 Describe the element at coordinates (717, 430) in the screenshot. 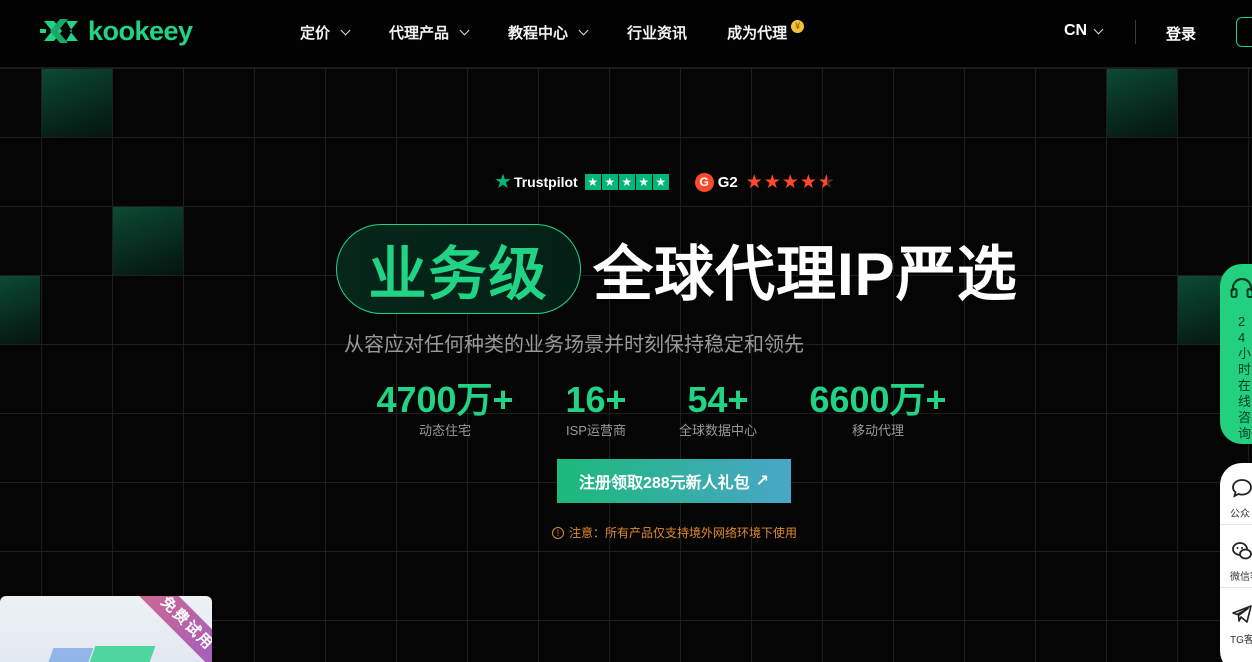

I see `stat-label: 全球数据中心` at that location.